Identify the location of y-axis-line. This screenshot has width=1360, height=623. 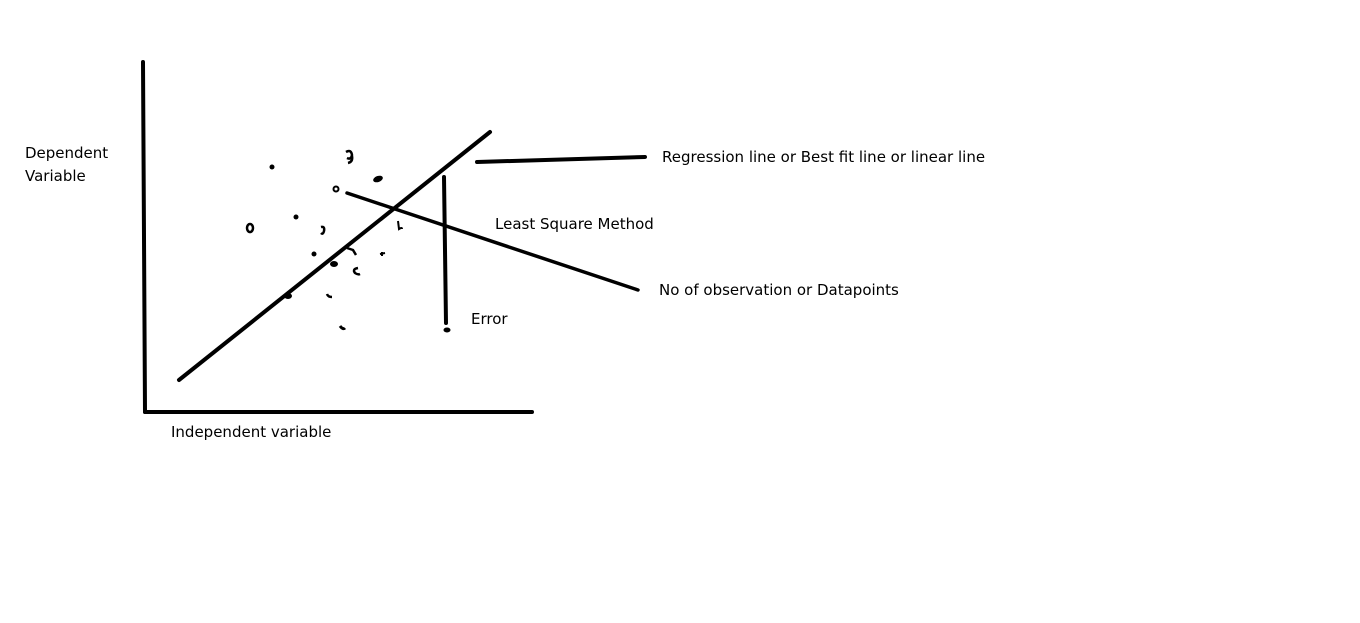
(144, 237).